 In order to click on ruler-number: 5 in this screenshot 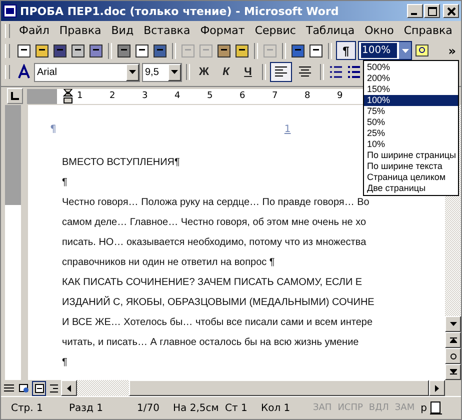, I will do `click(210, 96)`.